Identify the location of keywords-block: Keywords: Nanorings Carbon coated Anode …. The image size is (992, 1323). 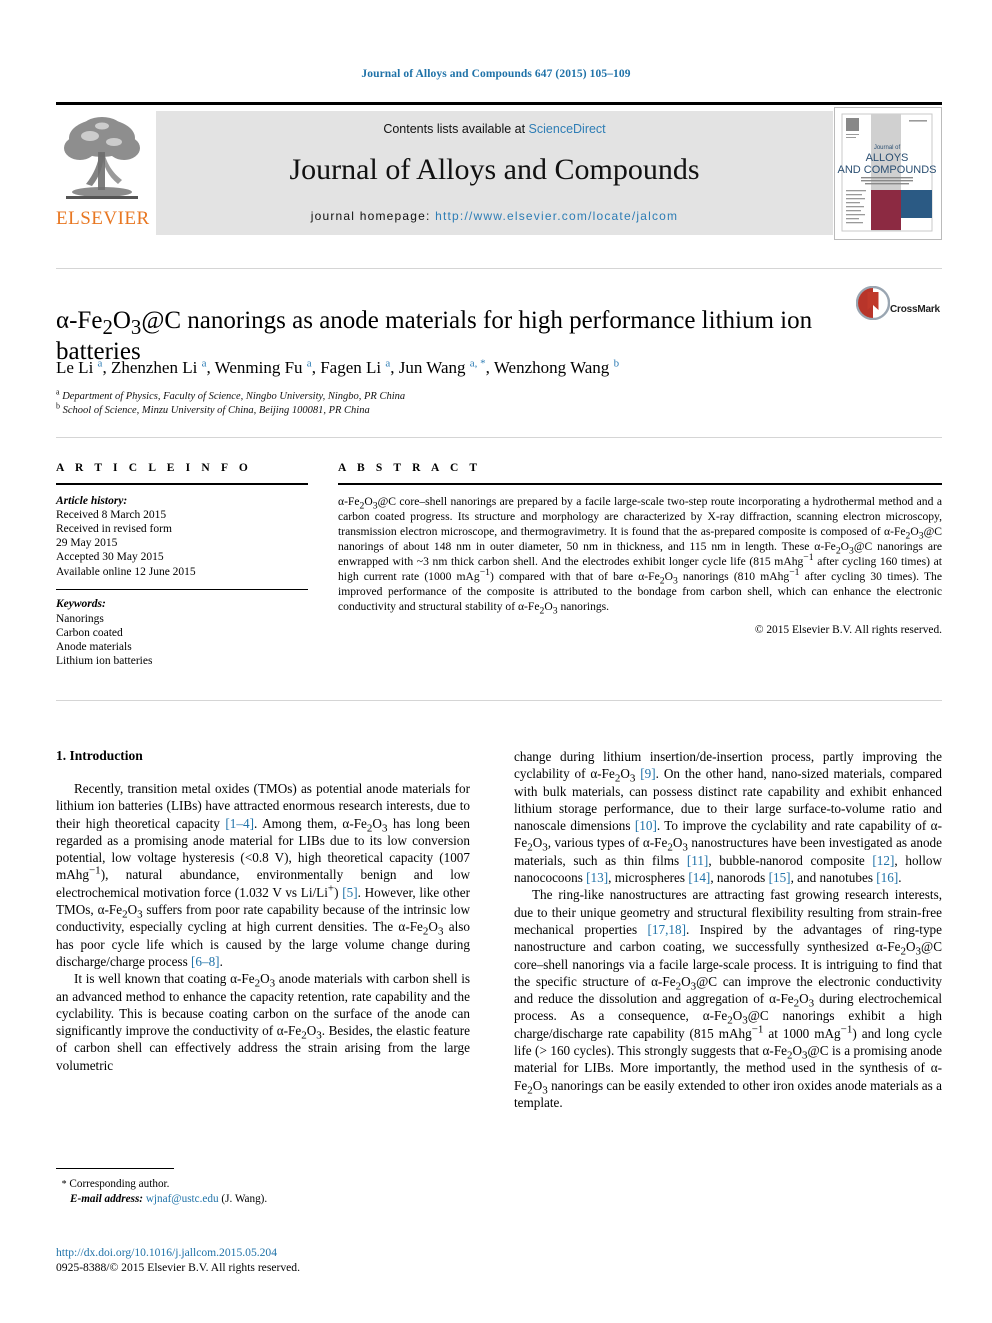
(182, 632).